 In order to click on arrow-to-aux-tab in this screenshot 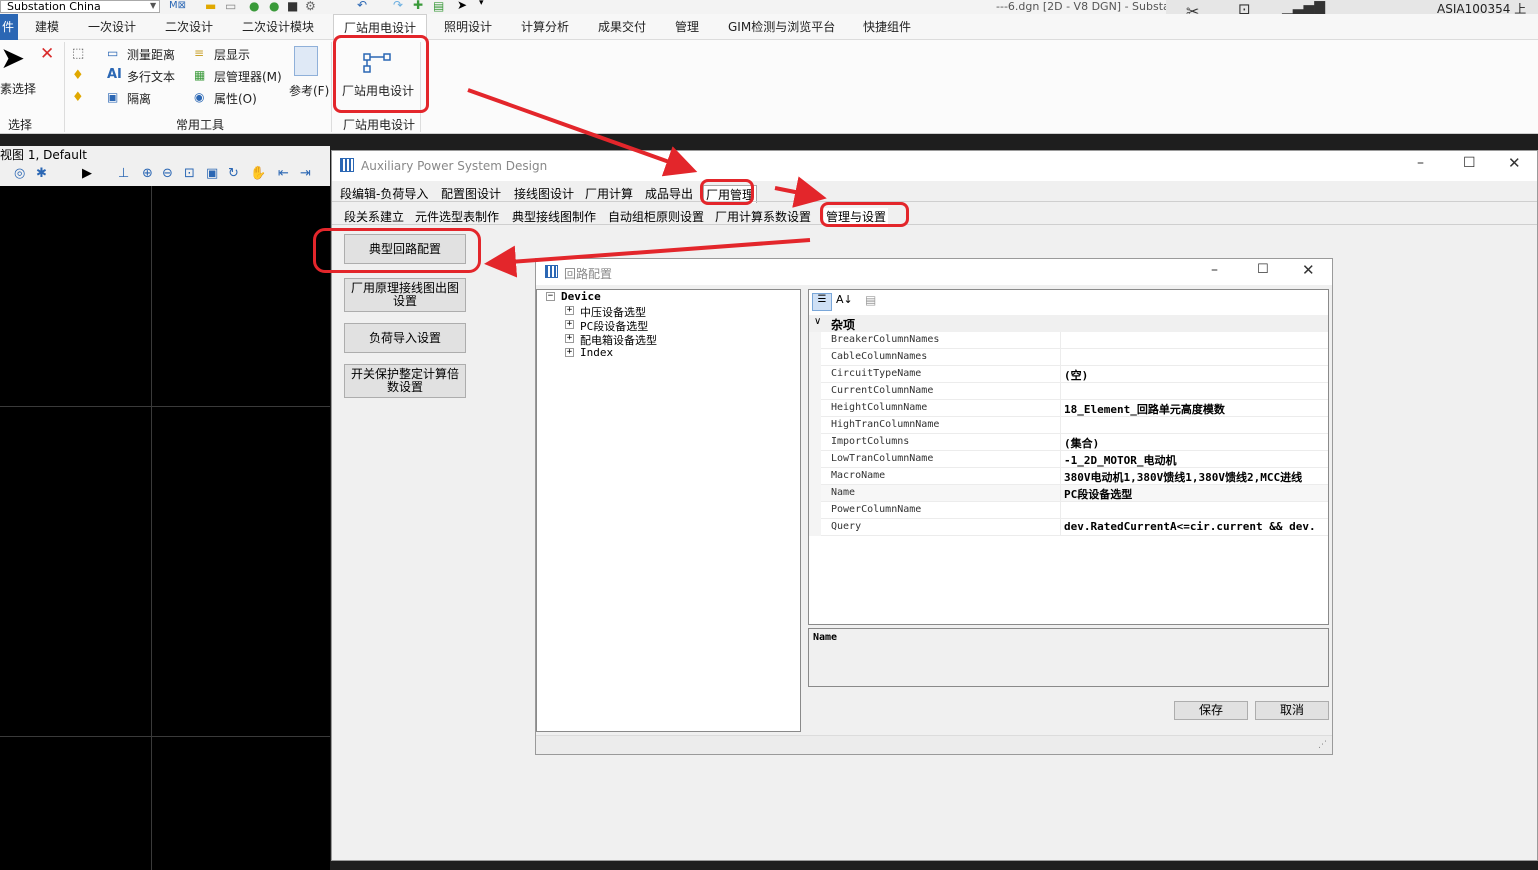, I will do `click(582, 132)`.